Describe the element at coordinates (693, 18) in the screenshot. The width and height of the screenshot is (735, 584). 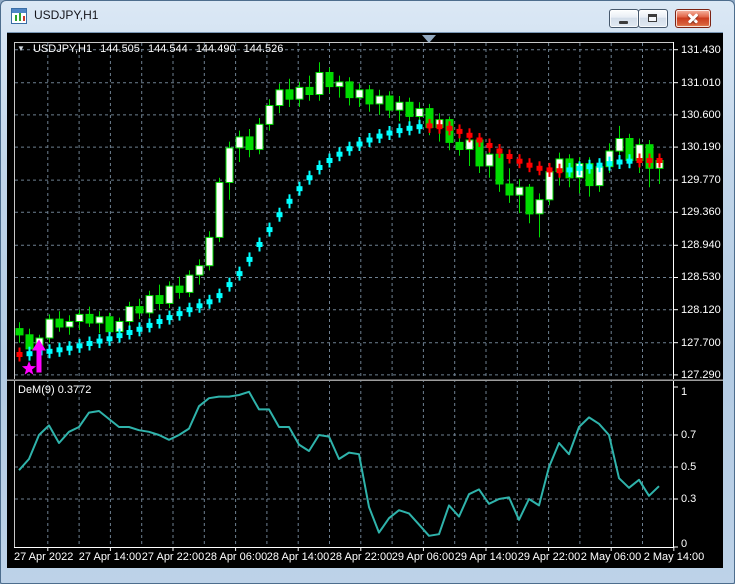
I see `close-button` at that location.